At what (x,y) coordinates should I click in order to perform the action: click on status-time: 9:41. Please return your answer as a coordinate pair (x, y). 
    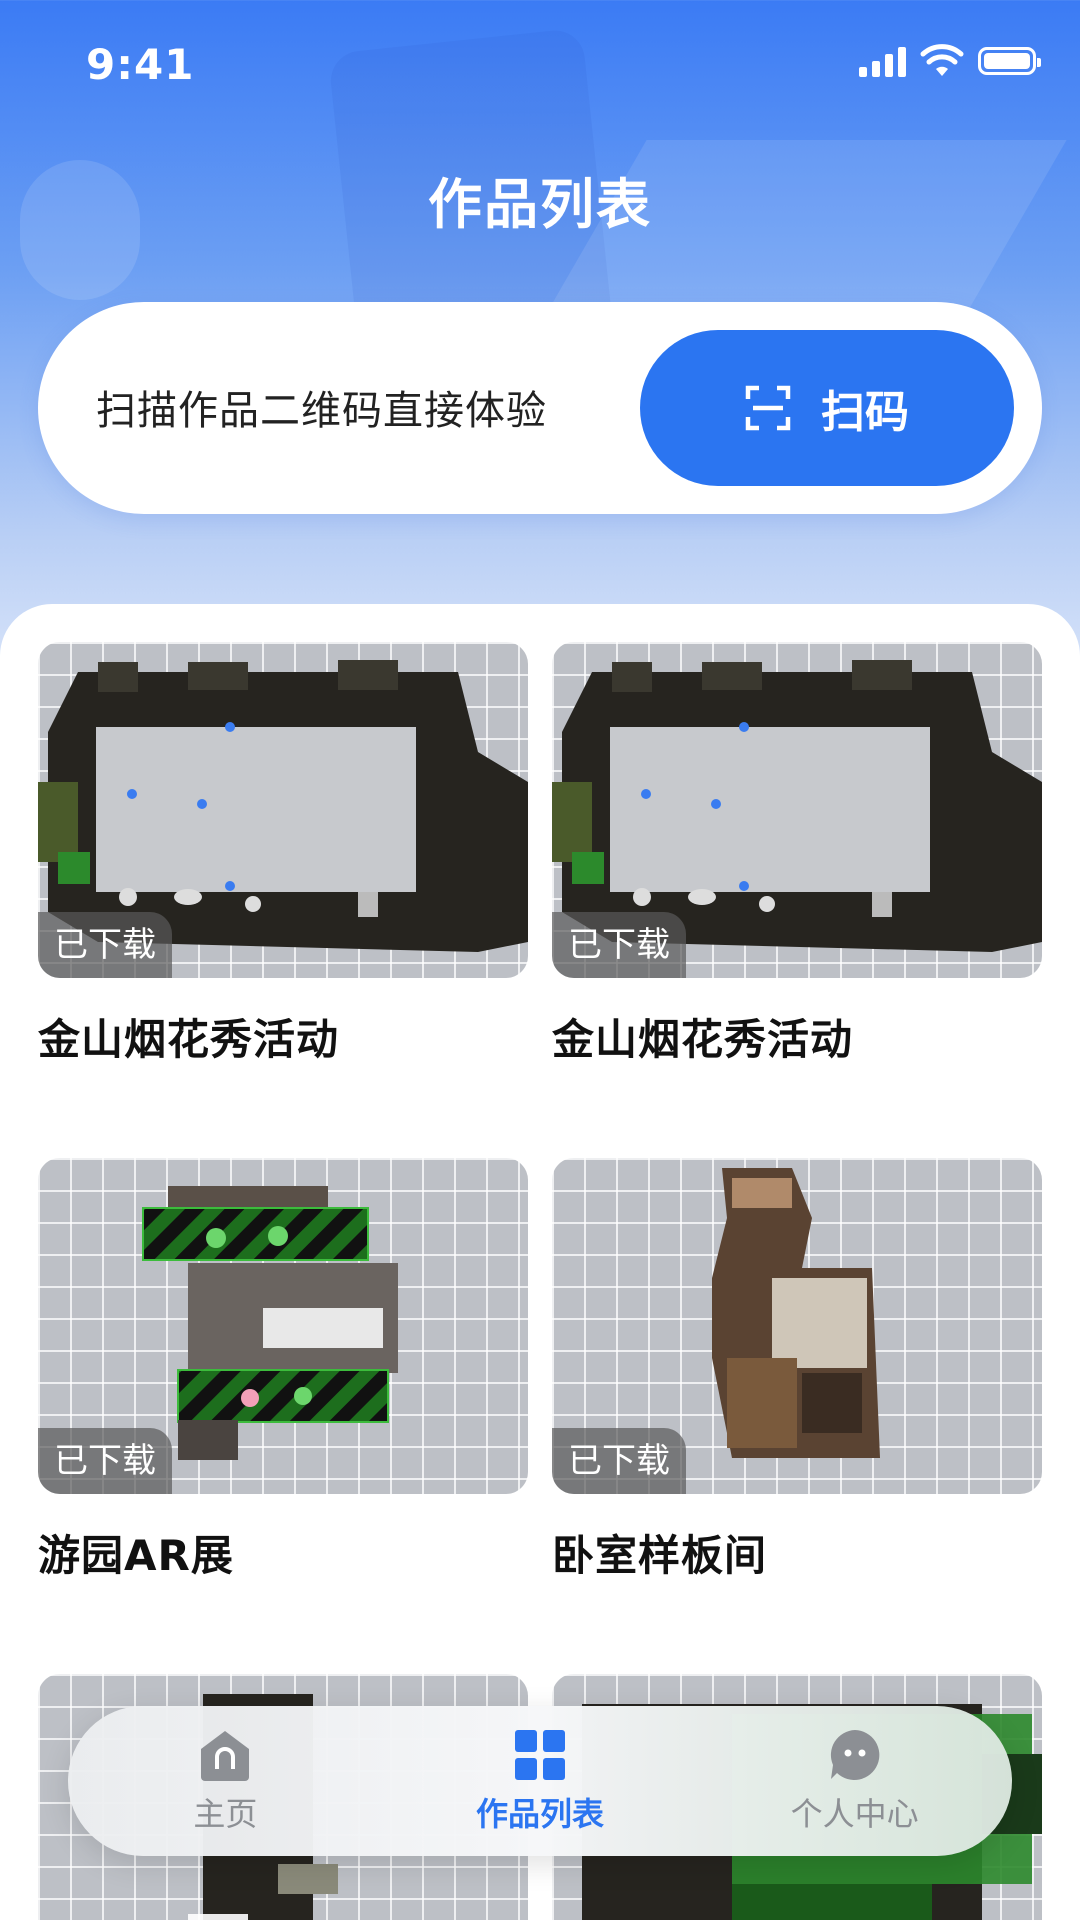
    Looking at the image, I should click on (140, 64).